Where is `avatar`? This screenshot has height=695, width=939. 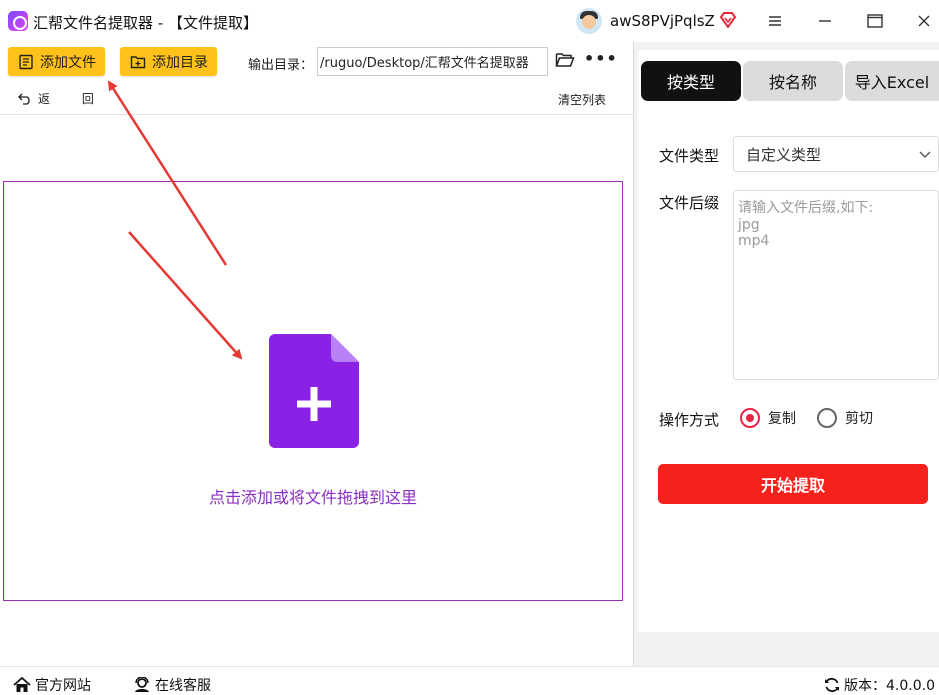 avatar is located at coordinates (589, 21).